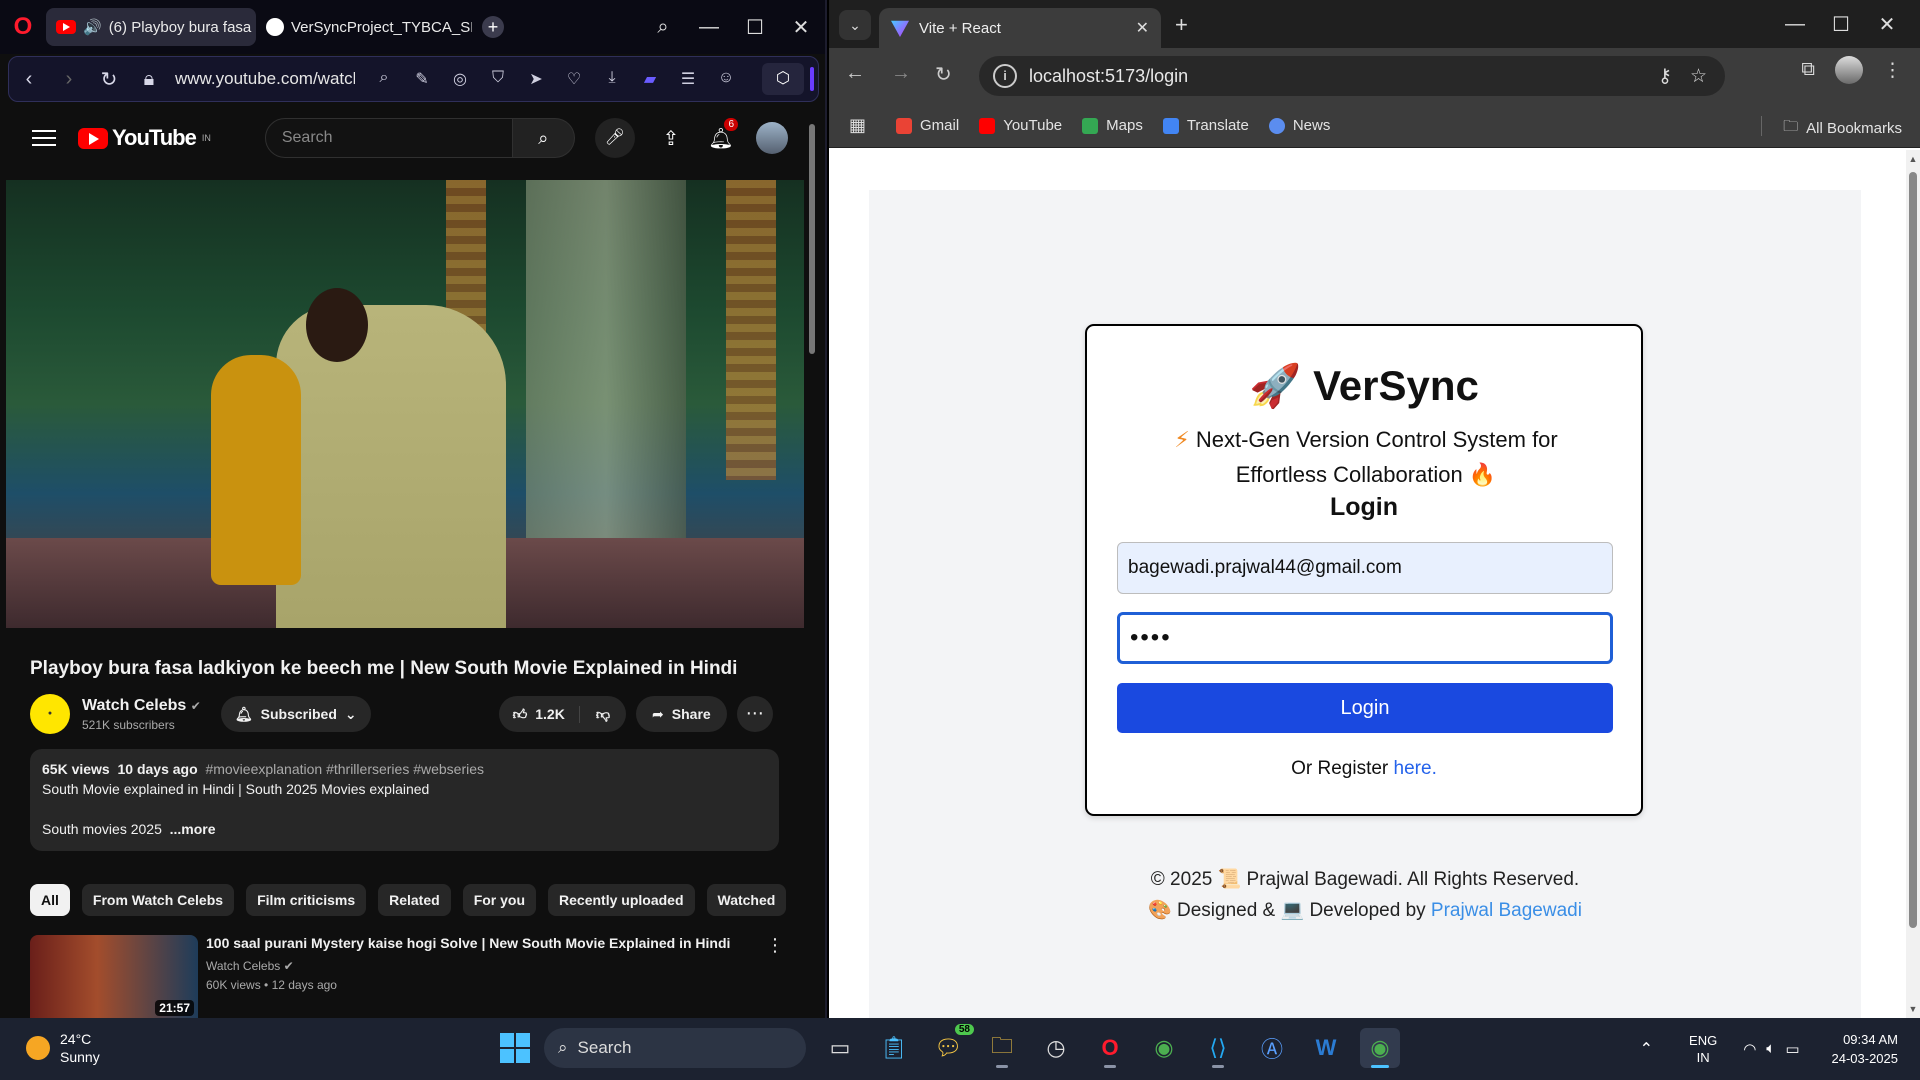 This screenshot has height=1080, width=1920. Describe the element at coordinates (23, 27) in the screenshot. I see `opera-logo-icon: O` at that location.